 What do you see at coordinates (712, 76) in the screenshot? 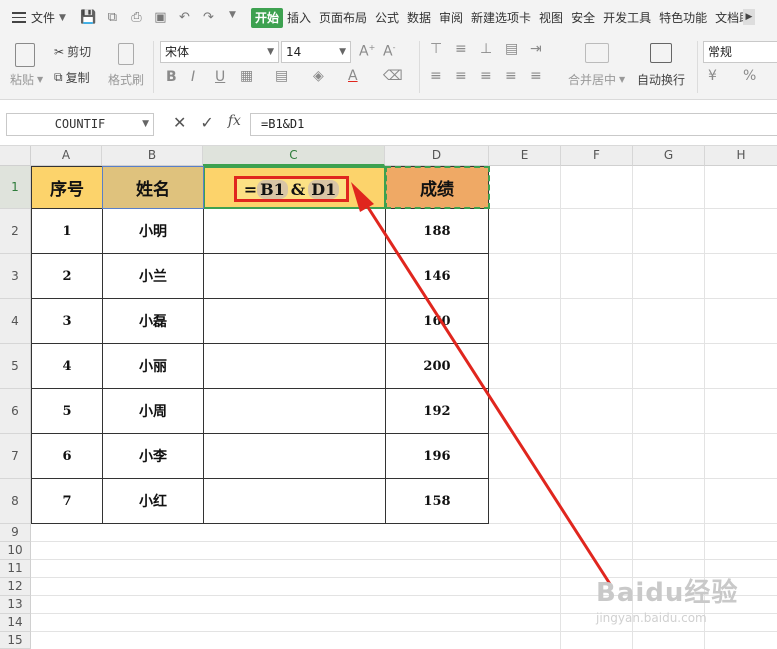
I see `currency-icon: ¥` at bounding box center [712, 76].